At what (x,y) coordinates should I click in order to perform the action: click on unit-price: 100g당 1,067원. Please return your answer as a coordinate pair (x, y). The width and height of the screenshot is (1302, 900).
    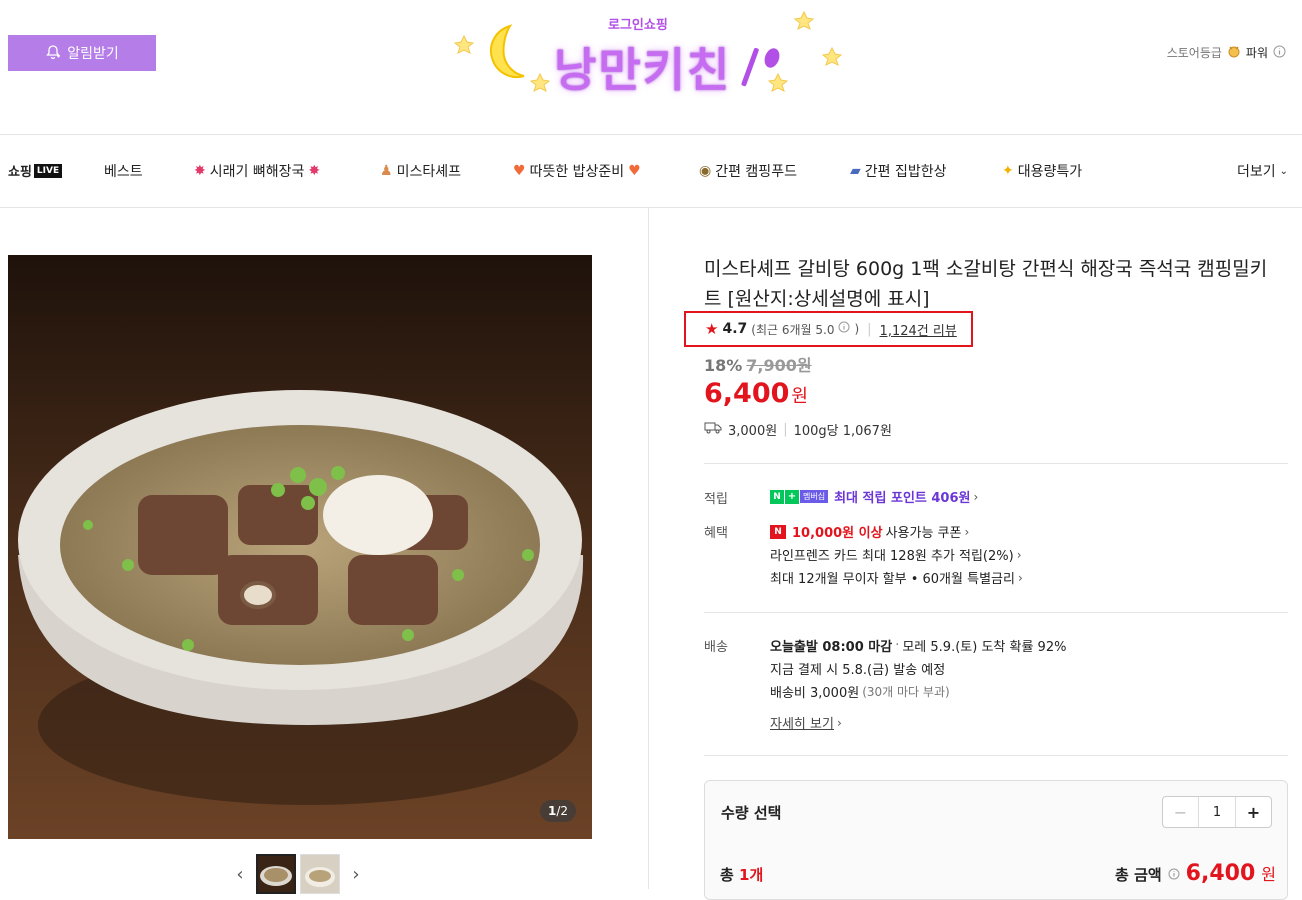
    Looking at the image, I should click on (842, 431).